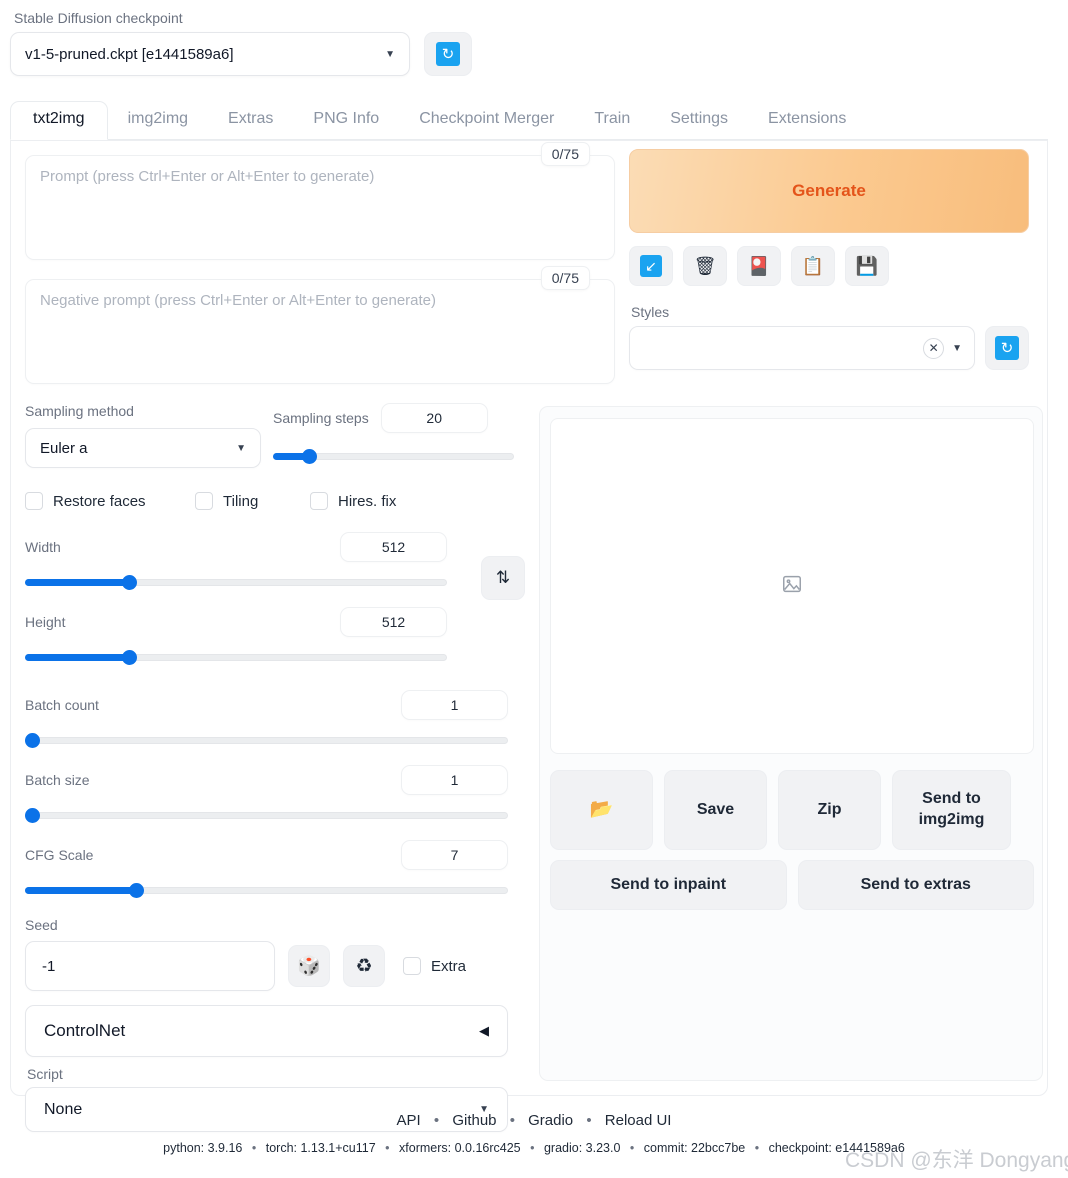  I want to click on generate-button: Generate, so click(829, 191).